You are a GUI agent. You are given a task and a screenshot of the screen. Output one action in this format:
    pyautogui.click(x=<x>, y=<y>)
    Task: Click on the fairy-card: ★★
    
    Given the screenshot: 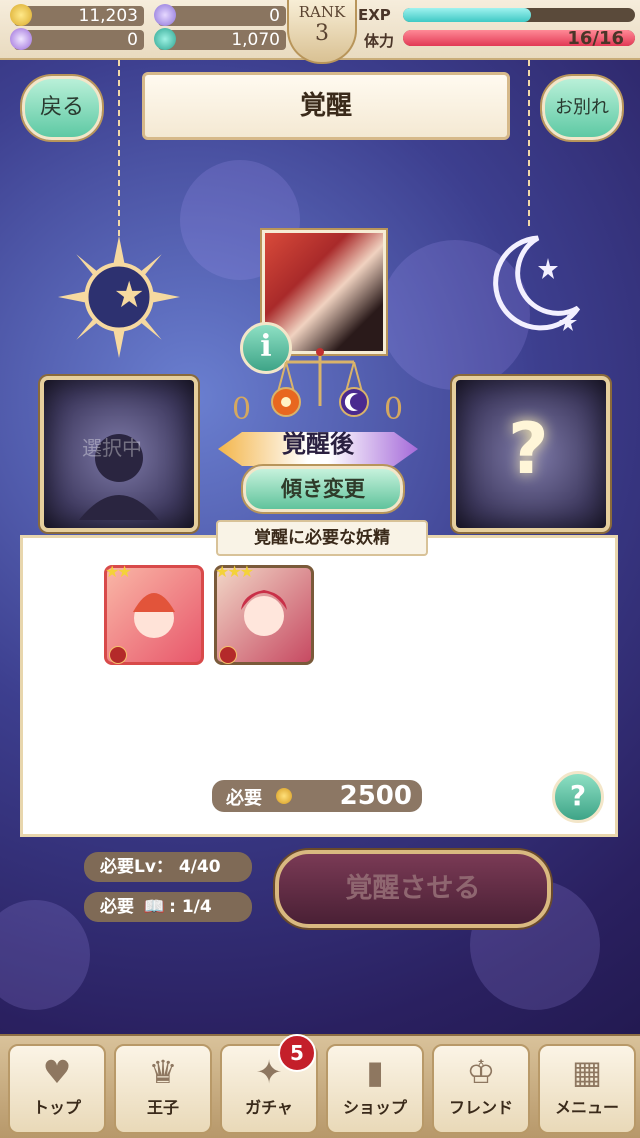 What is the action you would take?
    pyautogui.click(x=154, y=613)
    